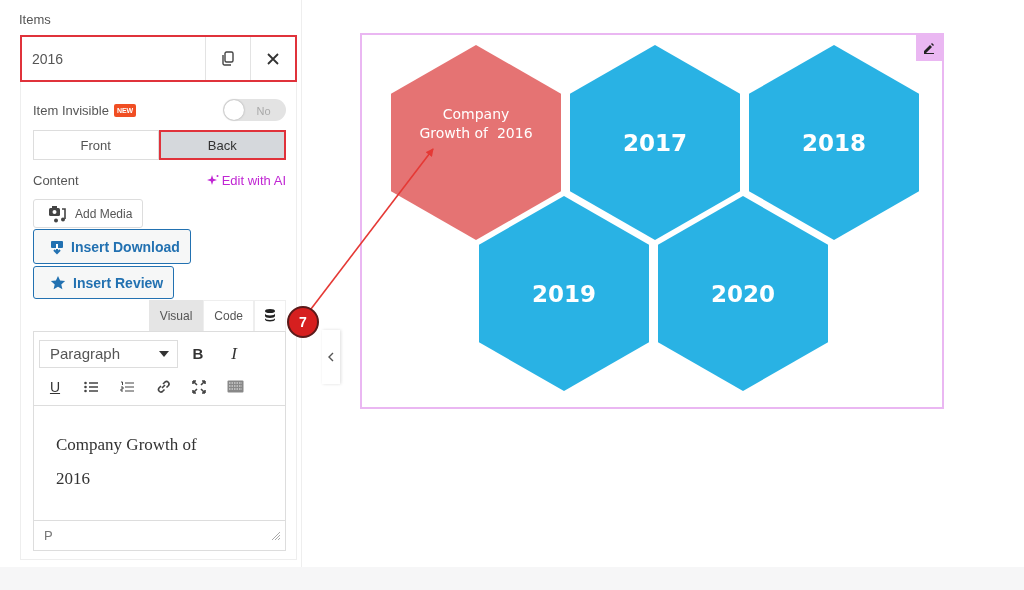 Image resolution: width=1024 pixels, height=590 pixels. Describe the element at coordinates (48, 535) in the screenshot. I see `element-path: P` at that location.